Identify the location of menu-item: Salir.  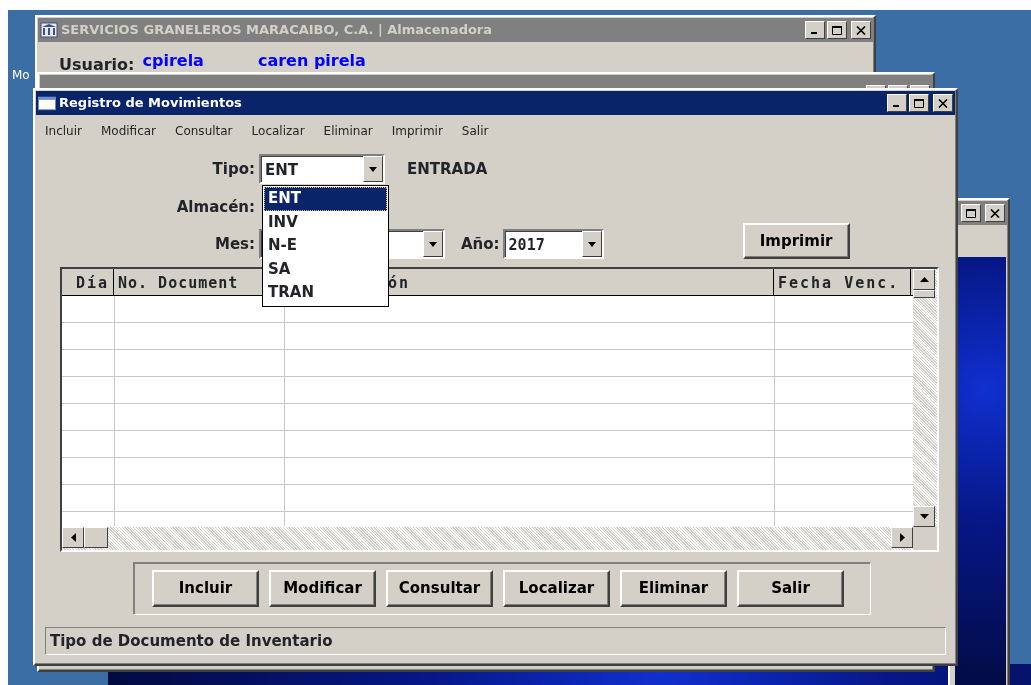
(475, 131).